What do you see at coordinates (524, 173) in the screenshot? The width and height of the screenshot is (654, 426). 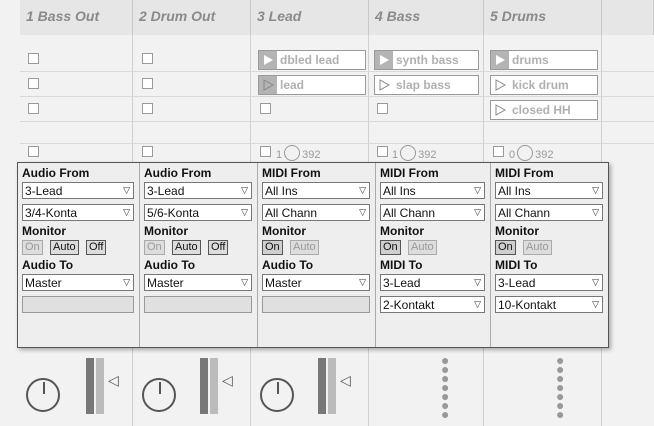 I see `midi-from-label: MIDI From` at bounding box center [524, 173].